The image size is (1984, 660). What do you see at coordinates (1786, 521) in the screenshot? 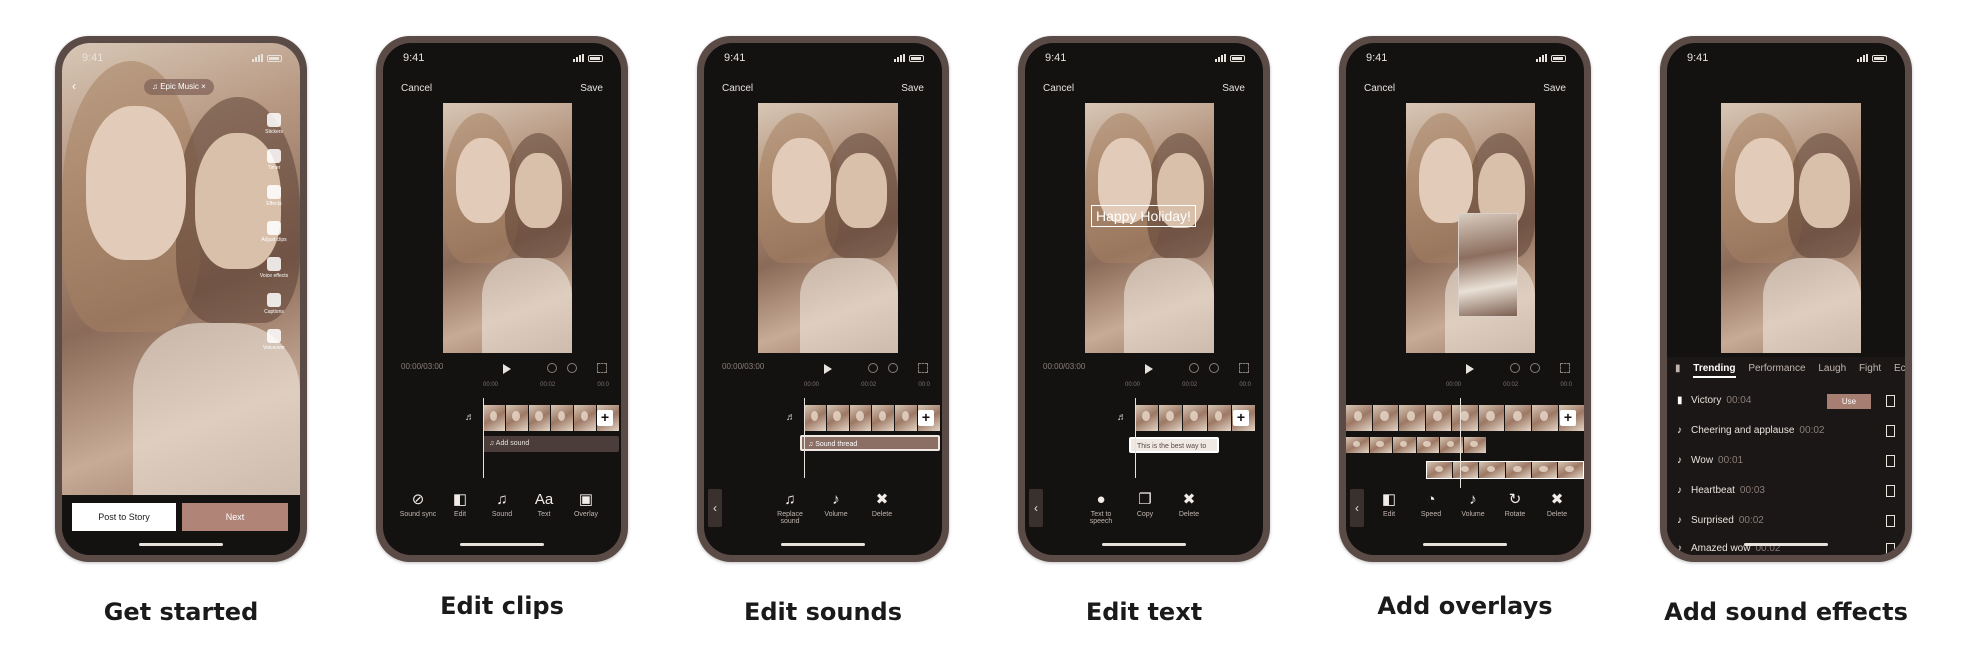
I see `sound-effect-row: ♪ Surprised 00:02` at bounding box center [1786, 521].